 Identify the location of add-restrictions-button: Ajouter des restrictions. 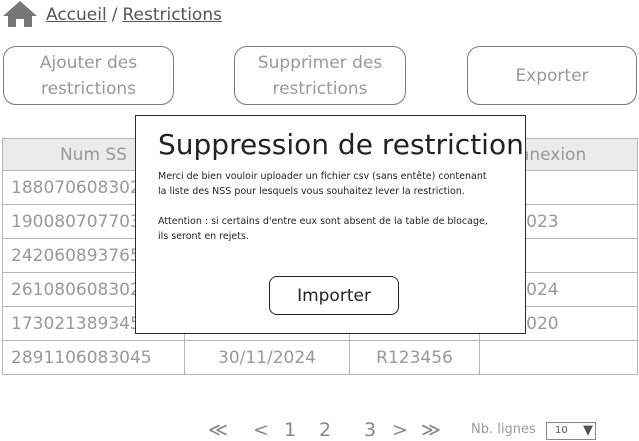
(88, 75).